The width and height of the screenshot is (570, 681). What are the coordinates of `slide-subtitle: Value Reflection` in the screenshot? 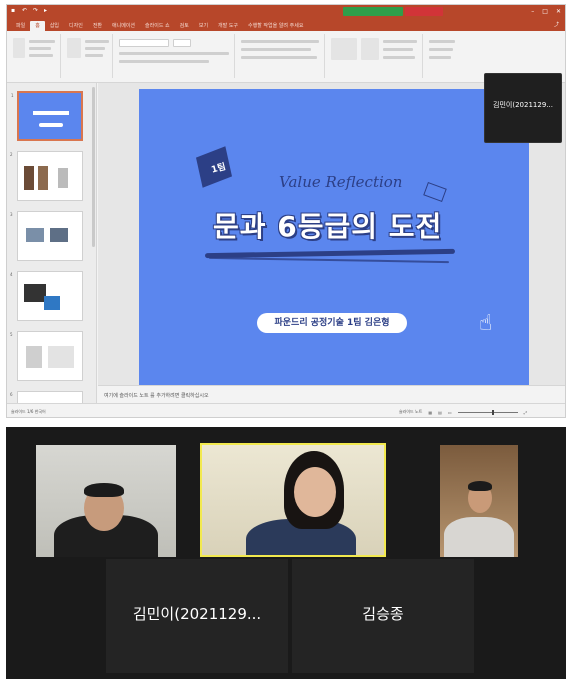 It's located at (341, 182).